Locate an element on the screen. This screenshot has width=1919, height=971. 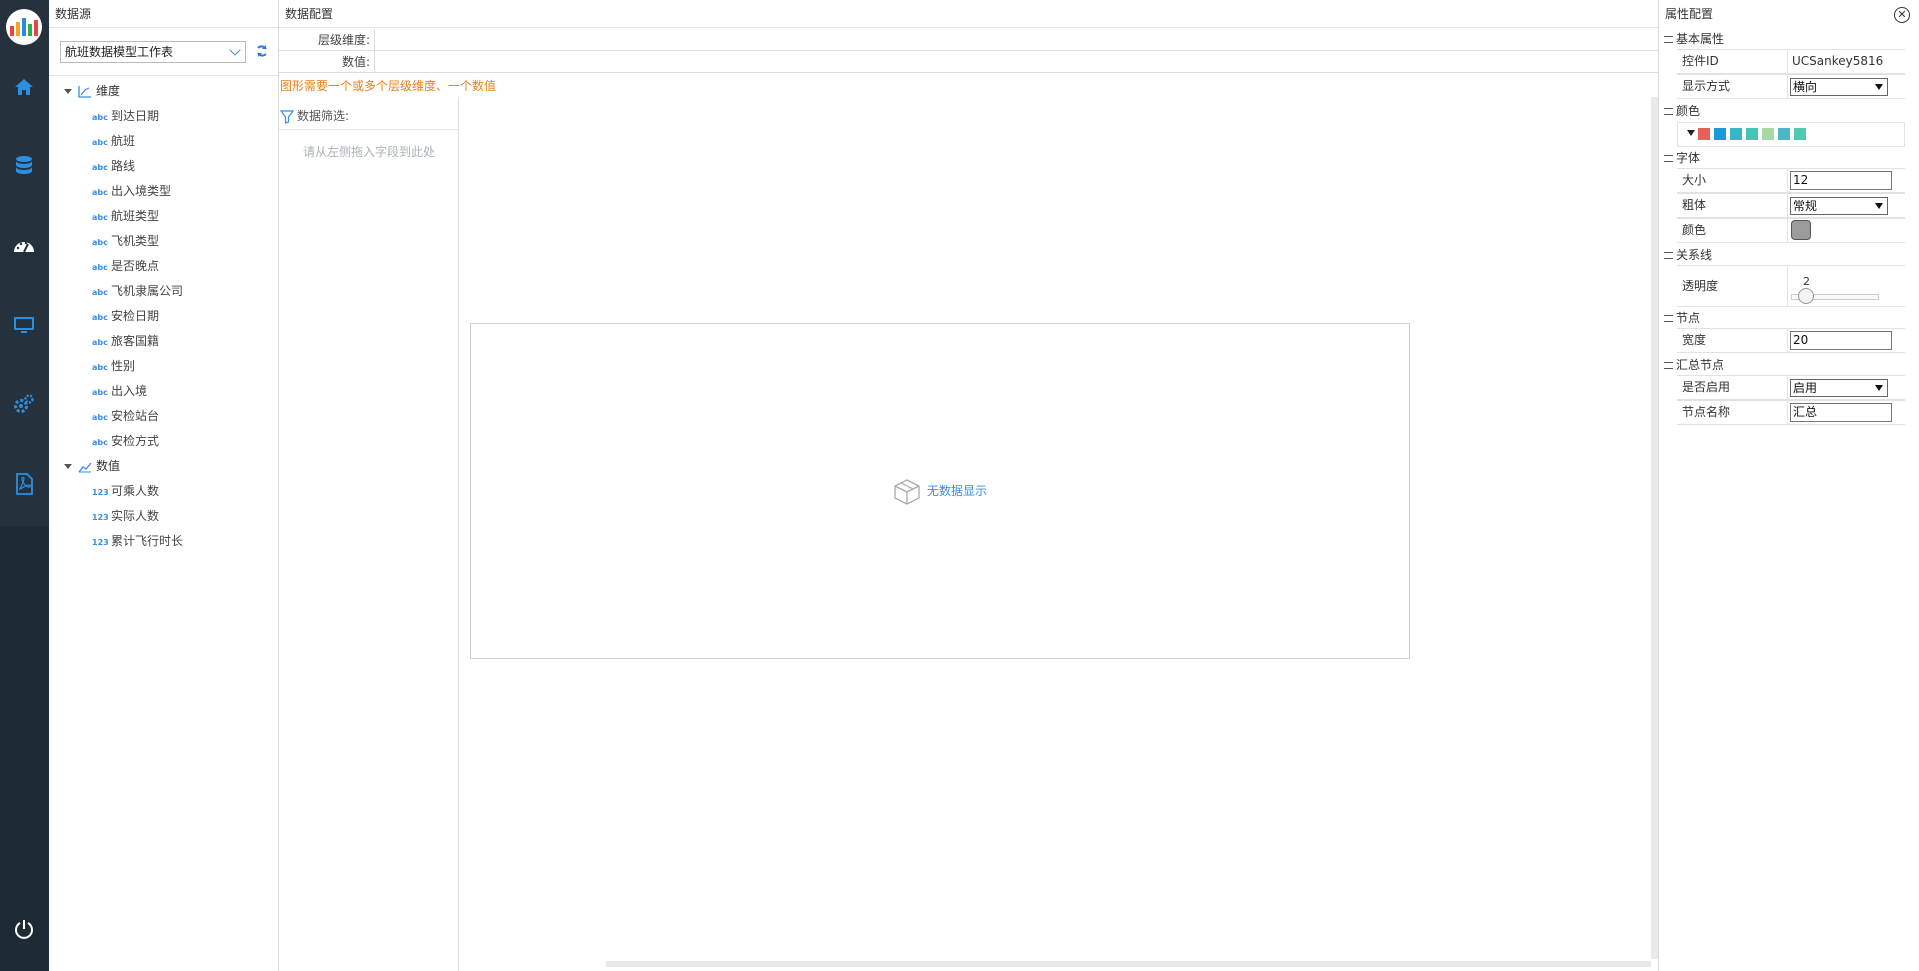
field-label: 安检日期 is located at coordinates (135, 316).